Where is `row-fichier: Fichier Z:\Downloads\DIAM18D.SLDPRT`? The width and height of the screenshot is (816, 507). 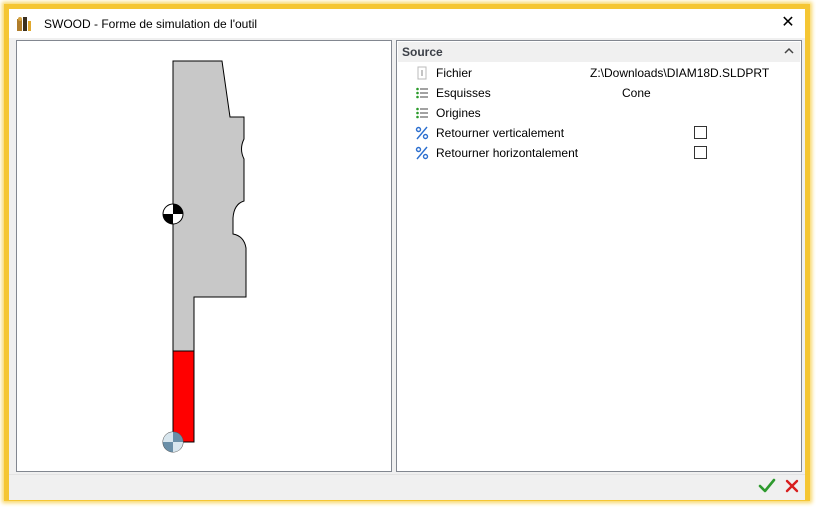
row-fichier: Fichier Z:\Downloads\DIAM18D.SLDPRT is located at coordinates (599, 73).